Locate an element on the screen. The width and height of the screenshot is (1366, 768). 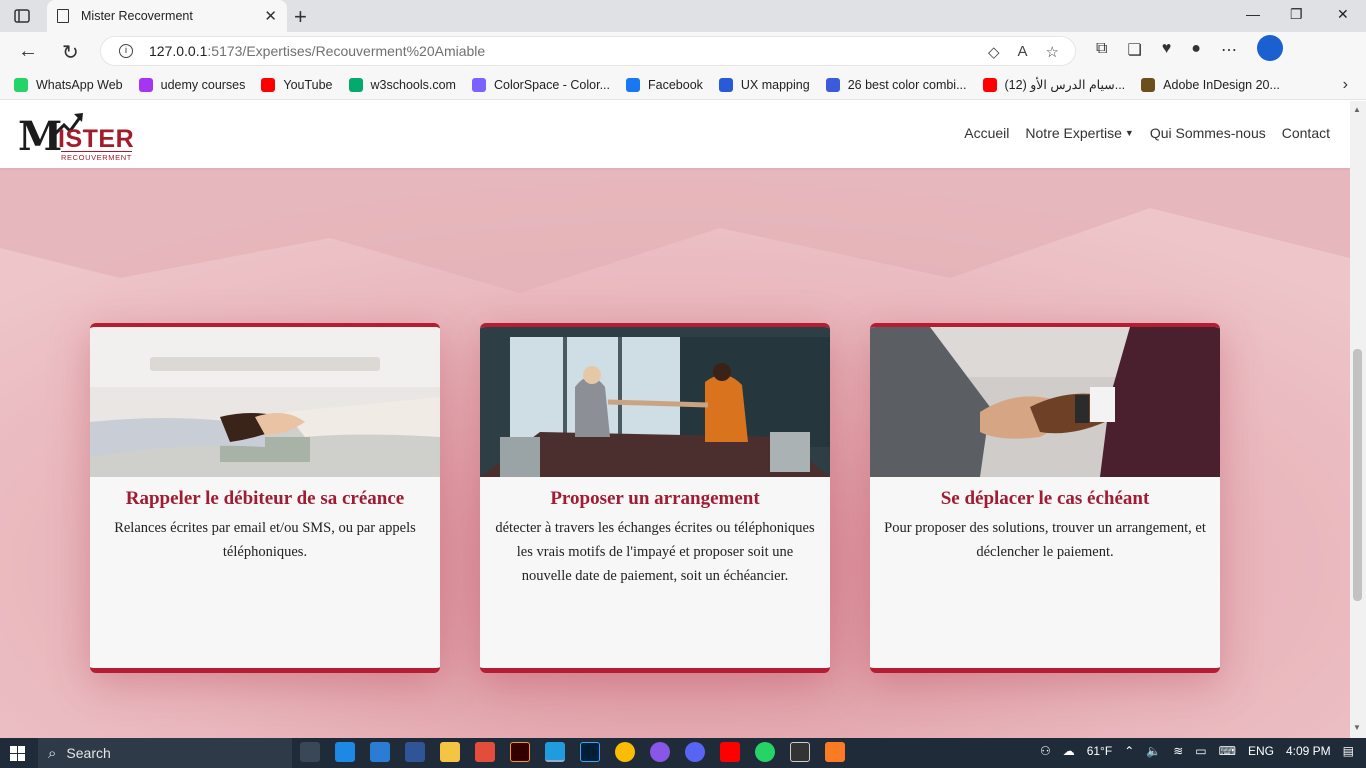
new-tab-icon: + is located at coordinates (300, 17).